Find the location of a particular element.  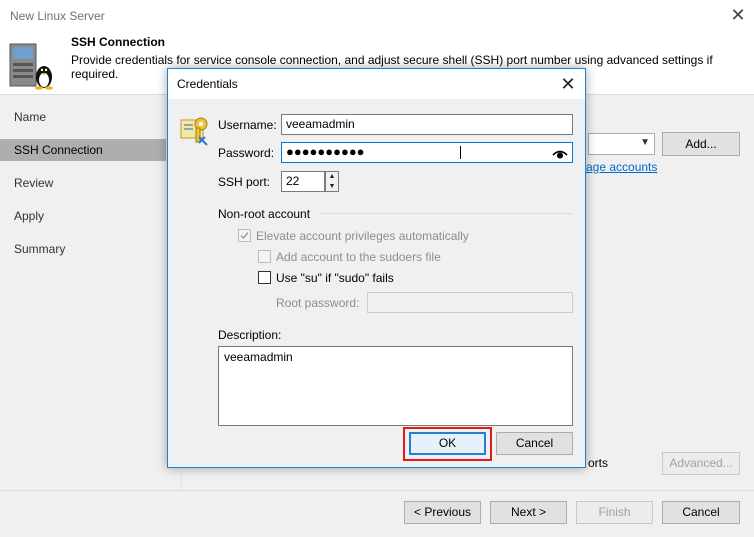

spin-down-icon: ▼ is located at coordinates (332, 186).